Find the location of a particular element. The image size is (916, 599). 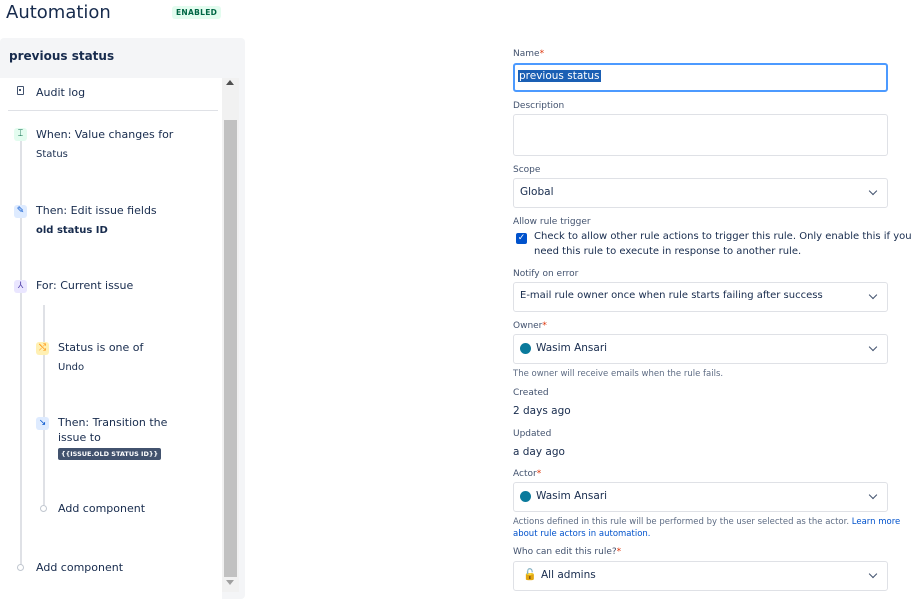

updated-value: a day ago is located at coordinates (539, 452).